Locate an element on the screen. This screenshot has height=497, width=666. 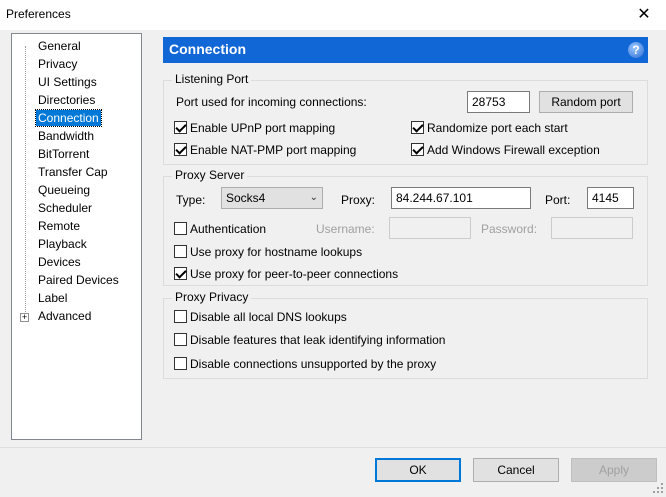
tree-item-general: General is located at coordinates (59, 46).